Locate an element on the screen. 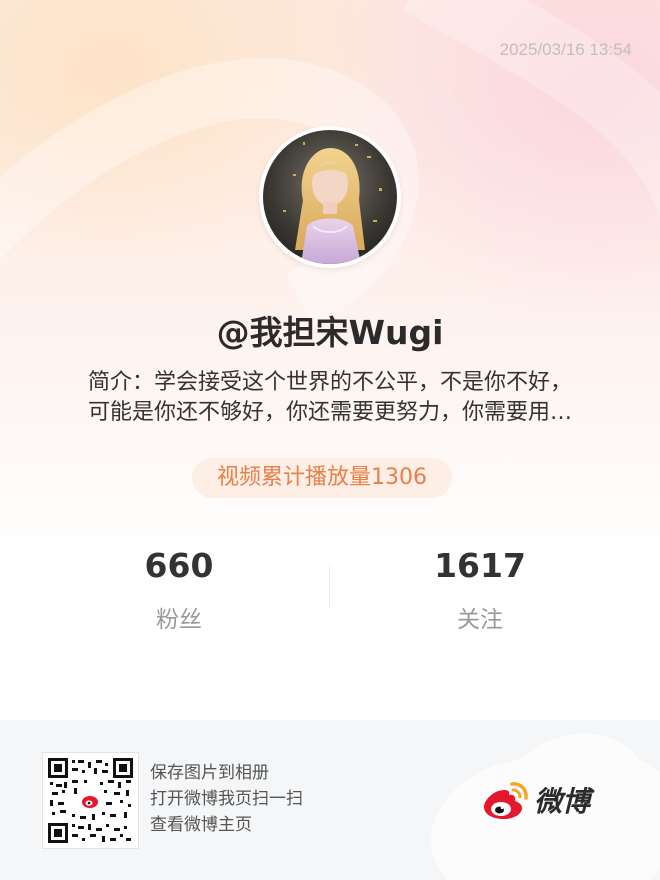 This screenshot has width=660, height=880. footer-instructions: 保存图片到相册 打开微博我页扫一扫 查看微博主页 is located at coordinates (226, 799).